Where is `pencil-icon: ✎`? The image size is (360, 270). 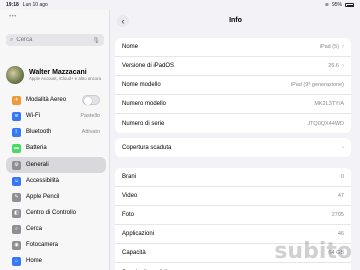 pencil-icon: ✎ is located at coordinates (16, 197).